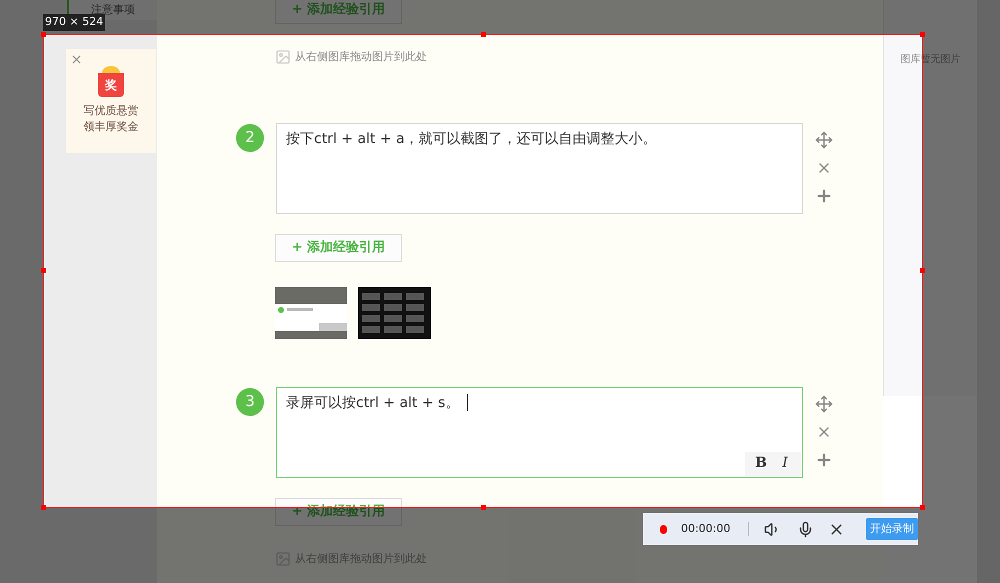  Describe the element at coordinates (373, 402) in the screenshot. I see `step-text: 录屏可以按ctrl + alt + s。` at that location.